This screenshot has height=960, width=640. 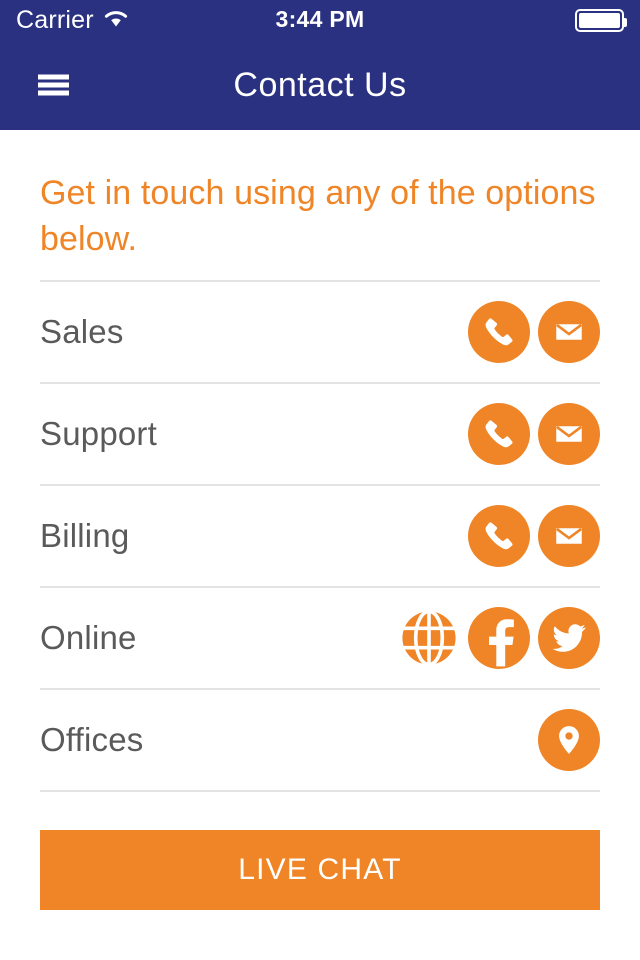 I want to click on clock-label: 3:44 PM, so click(x=320, y=19).